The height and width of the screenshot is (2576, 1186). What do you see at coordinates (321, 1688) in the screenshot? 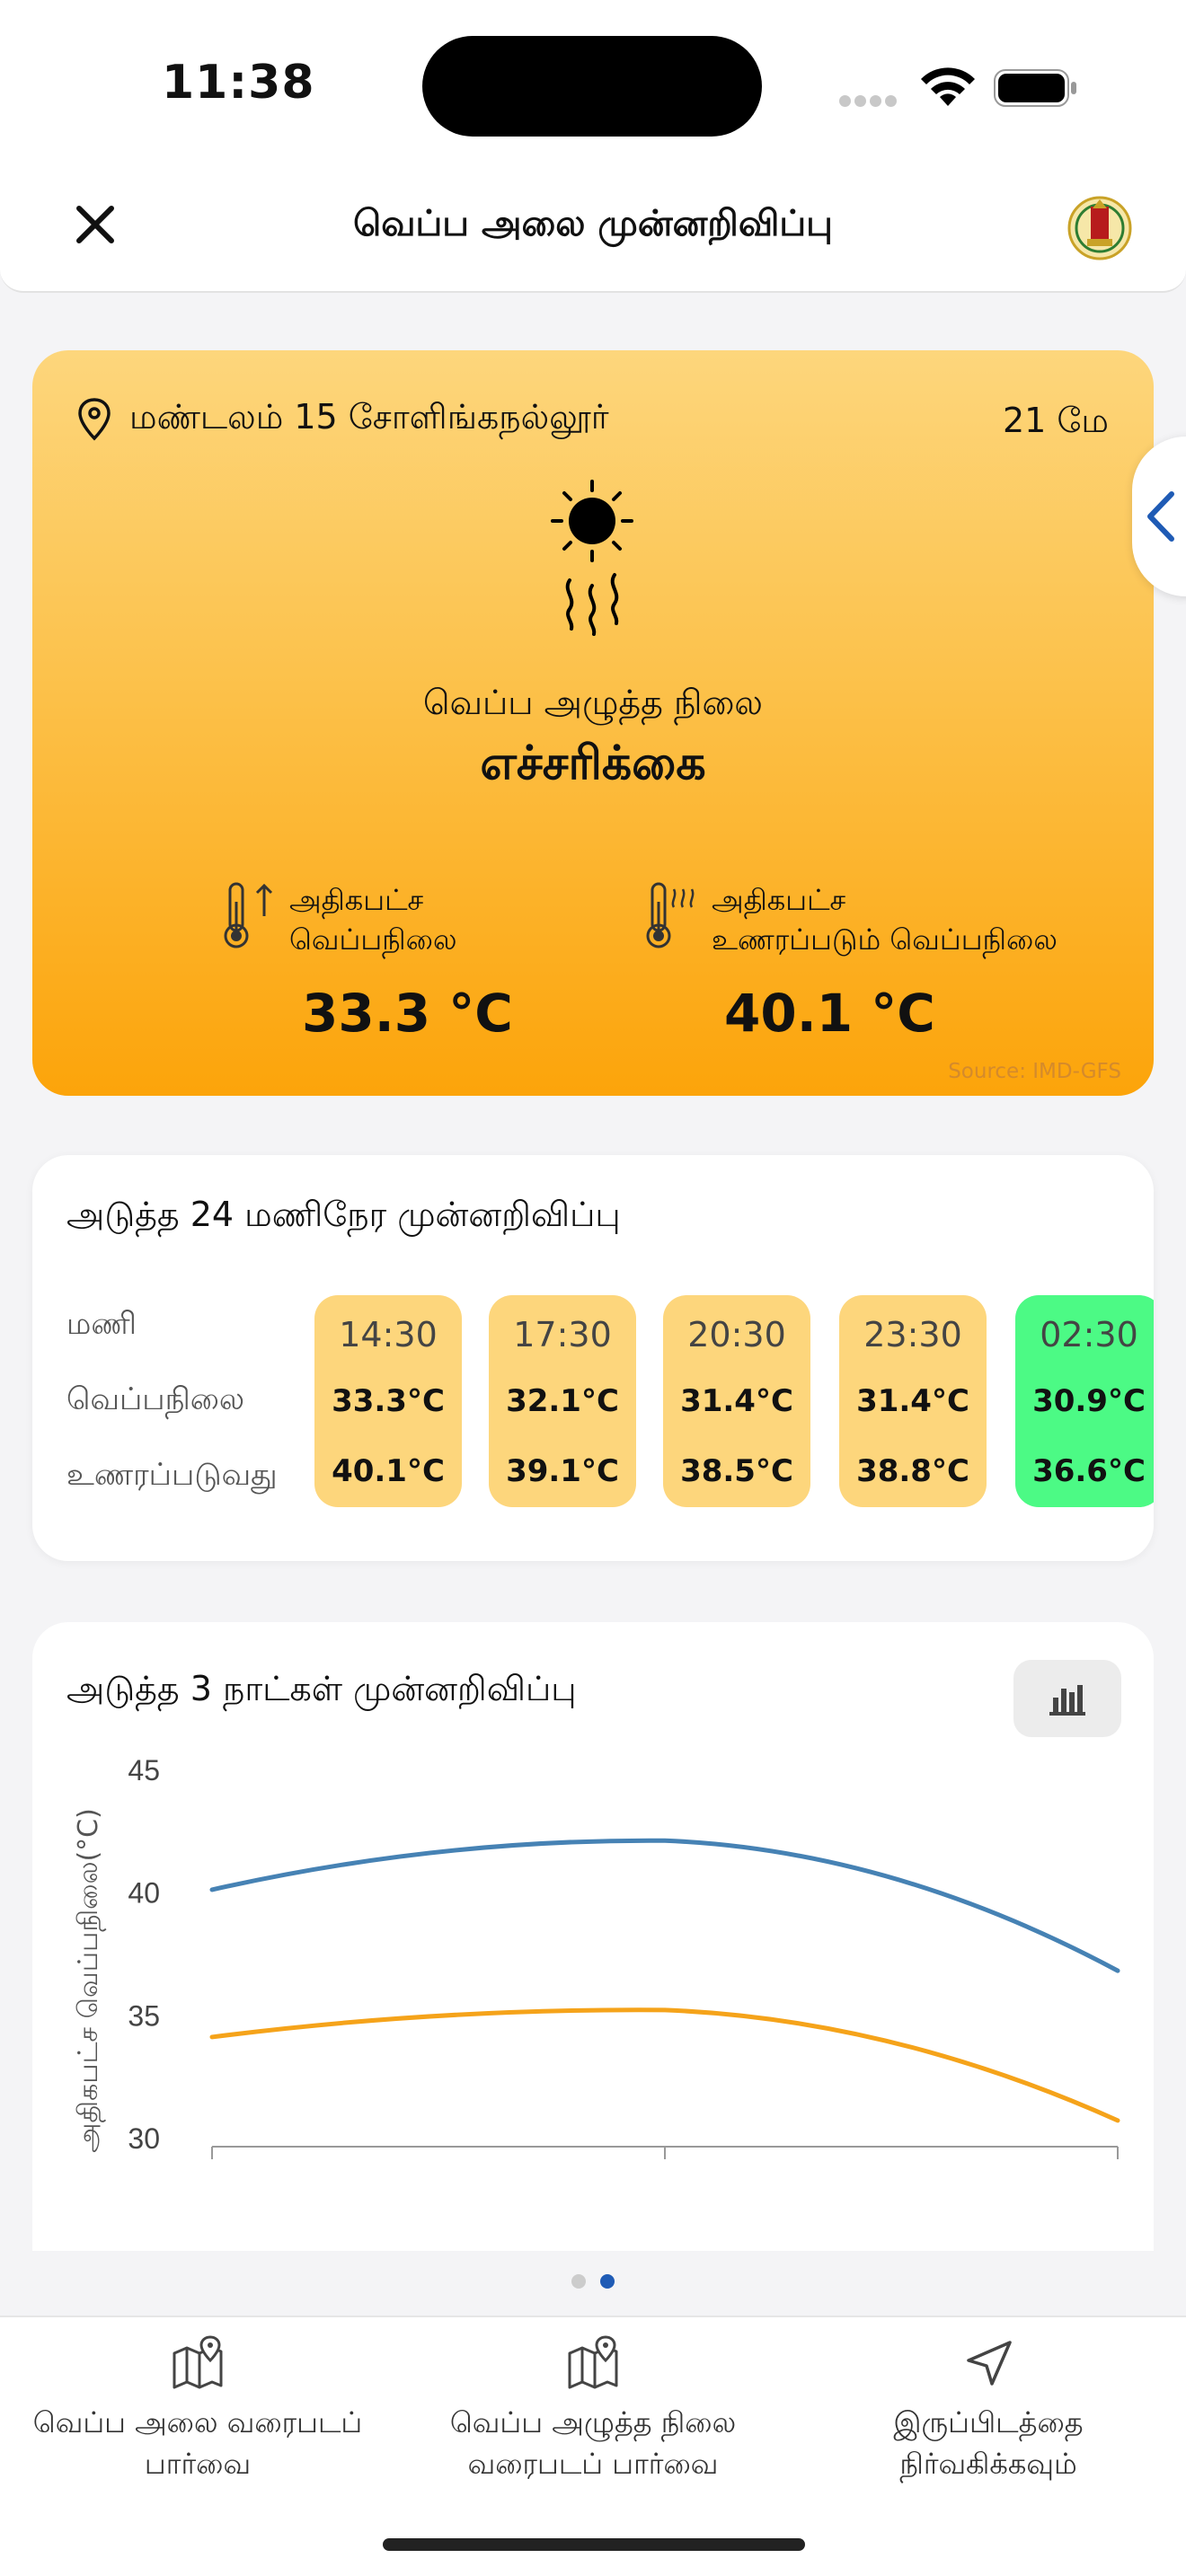
I see `daily-forecast-title: அடுத்த 3 நாட்கள் முன்னறிவிப்பு` at bounding box center [321, 1688].